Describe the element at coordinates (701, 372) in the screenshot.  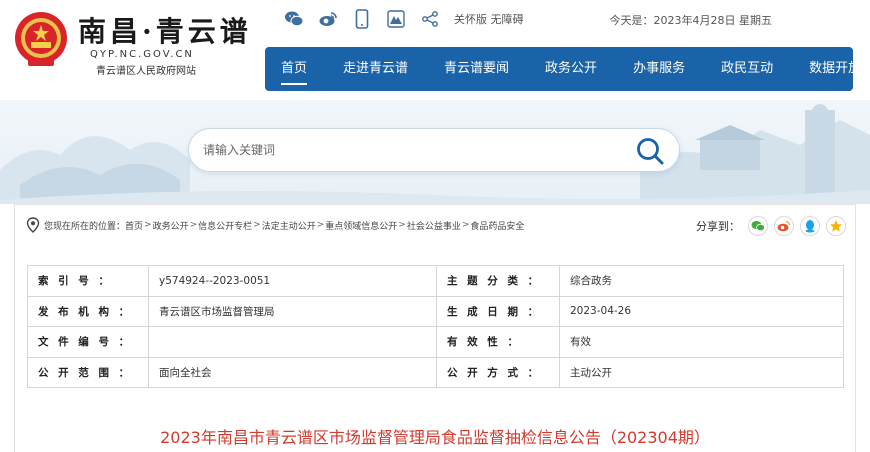
I see `meta-value-method: 主动公开` at that location.